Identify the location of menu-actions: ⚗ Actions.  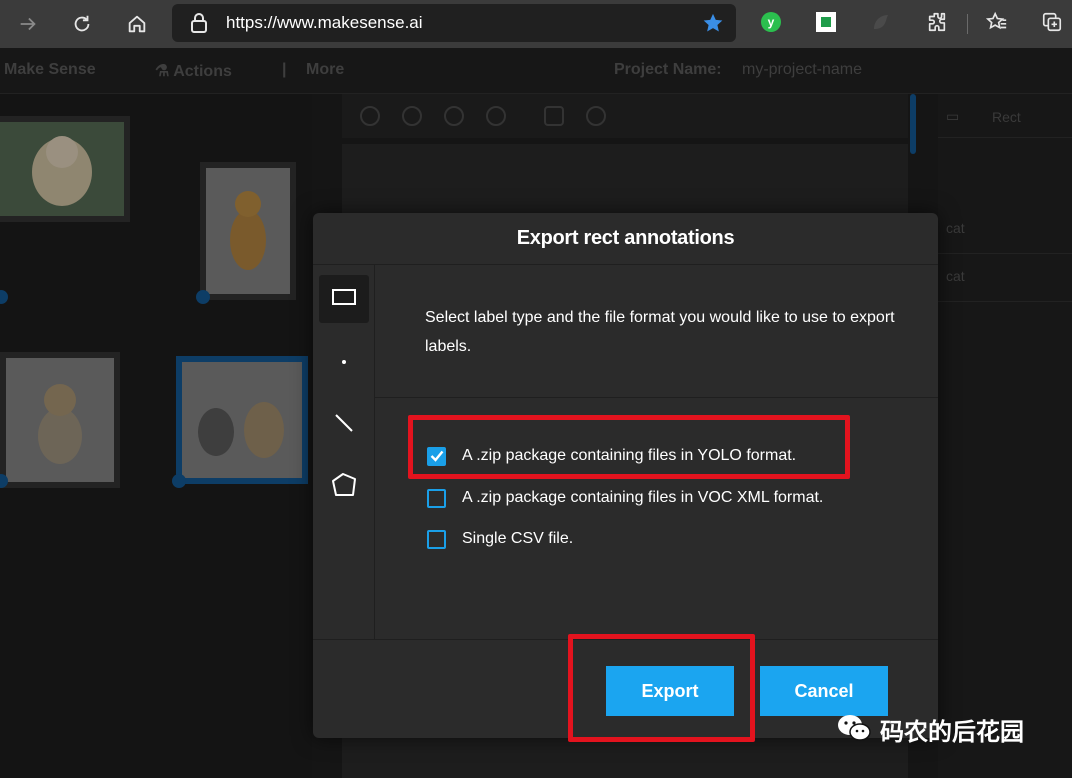
(193, 71).